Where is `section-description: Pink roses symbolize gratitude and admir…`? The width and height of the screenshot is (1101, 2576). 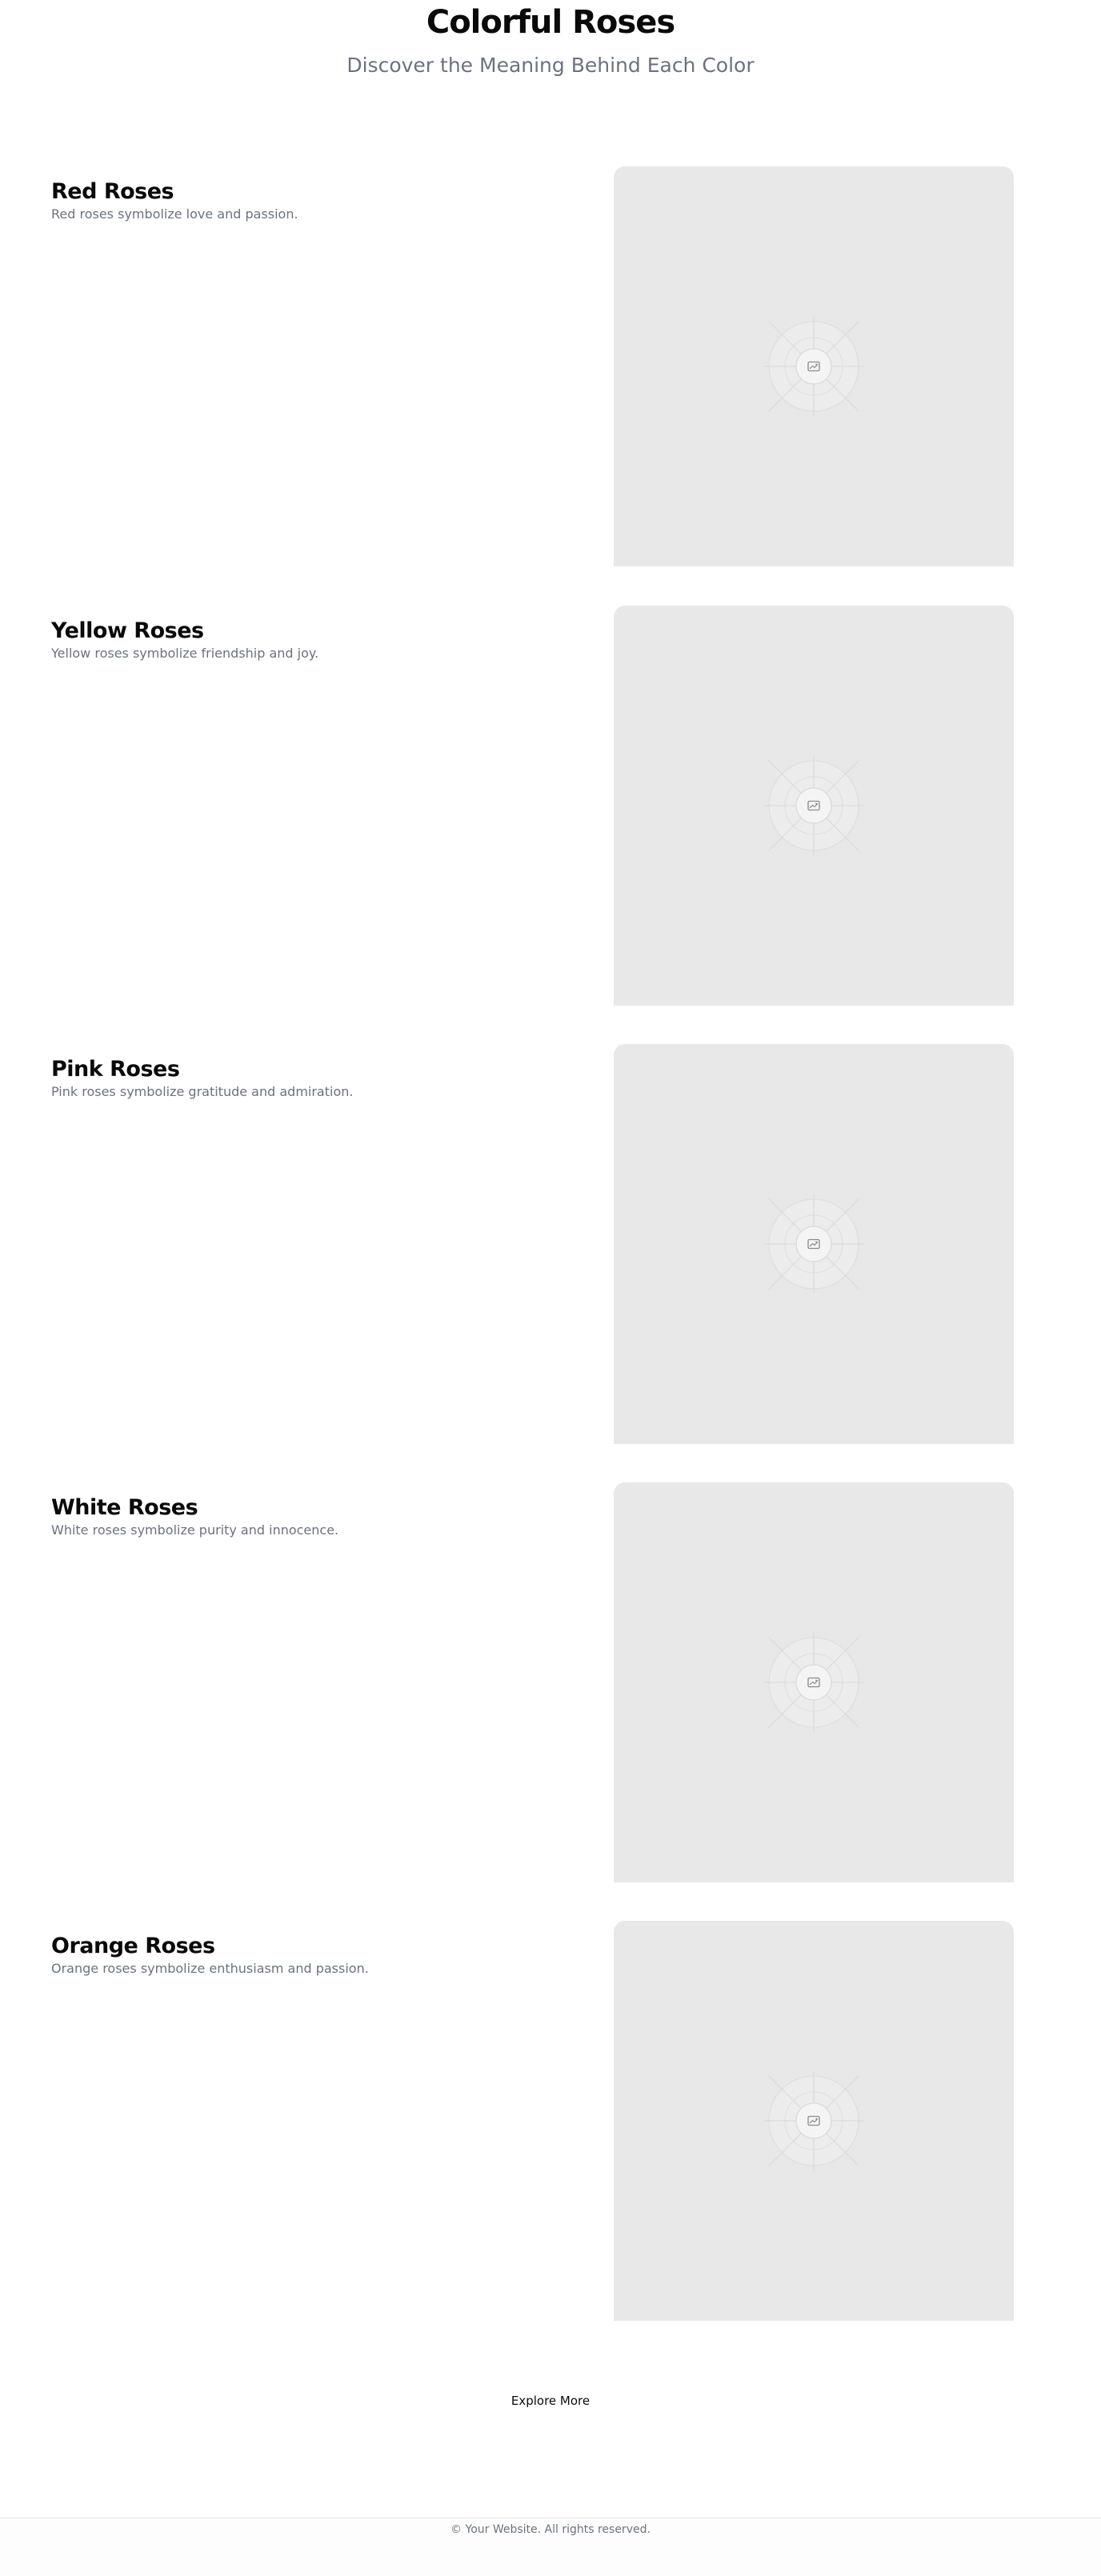 section-description: Pink roses symbolize gratitude and admir… is located at coordinates (203, 1091).